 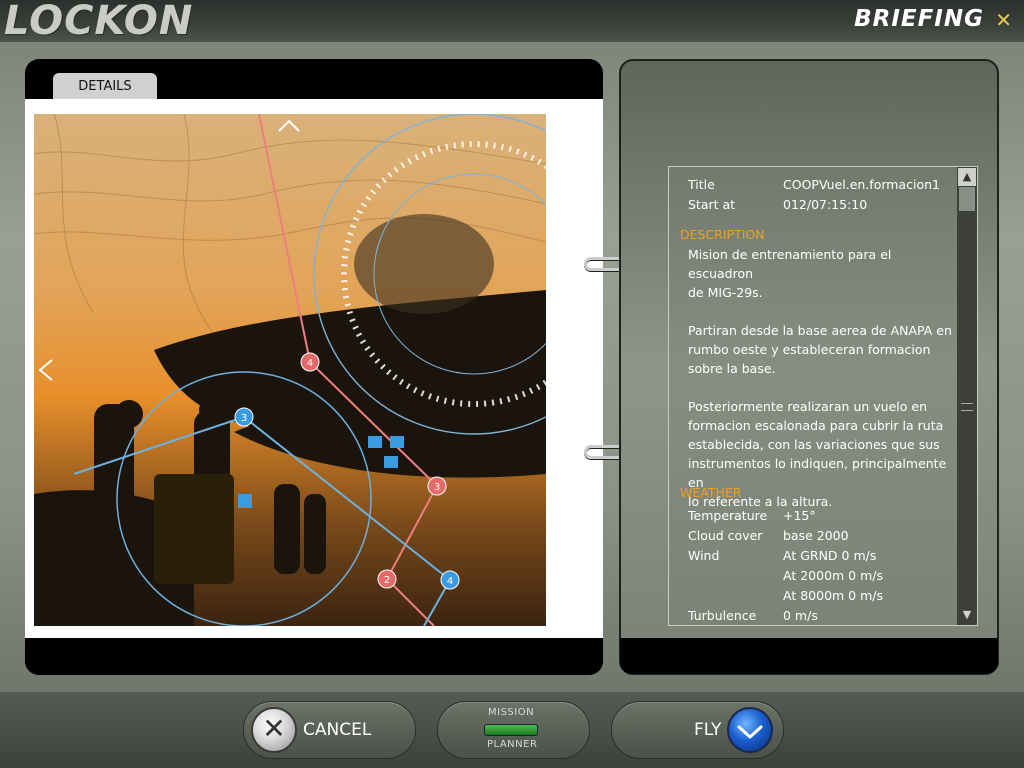 What do you see at coordinates (820, 330) in the screenshot?
I see `description-line: Partiran desde la base aerea de ANAPA en` at bounding box center [820, 330].